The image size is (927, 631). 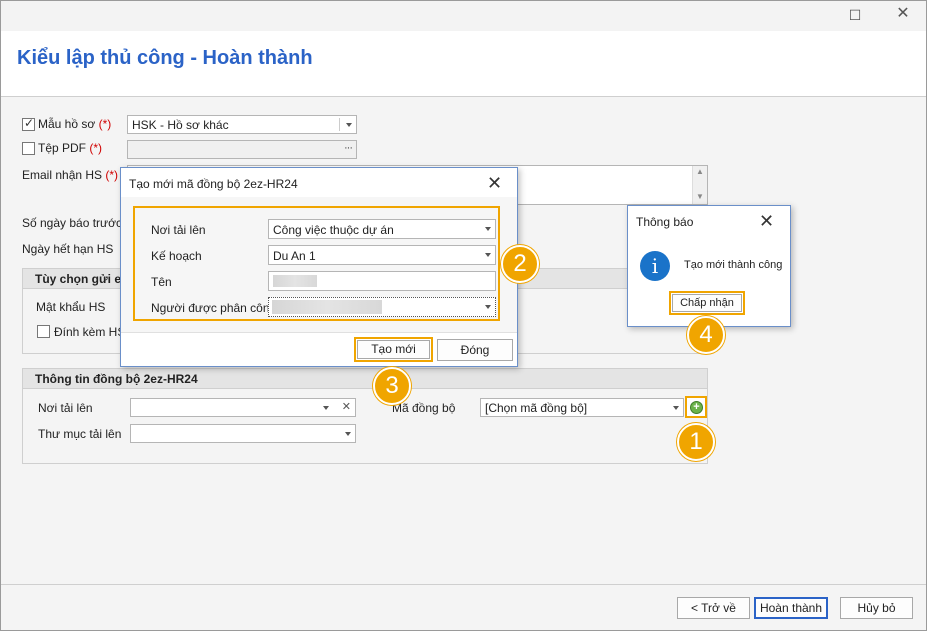 What do you see at coordinates (178, 230) in the screenshot?
I see `dlg-noi-tai-len-label: Nơi tải lên` at bounding box center [178, 230].